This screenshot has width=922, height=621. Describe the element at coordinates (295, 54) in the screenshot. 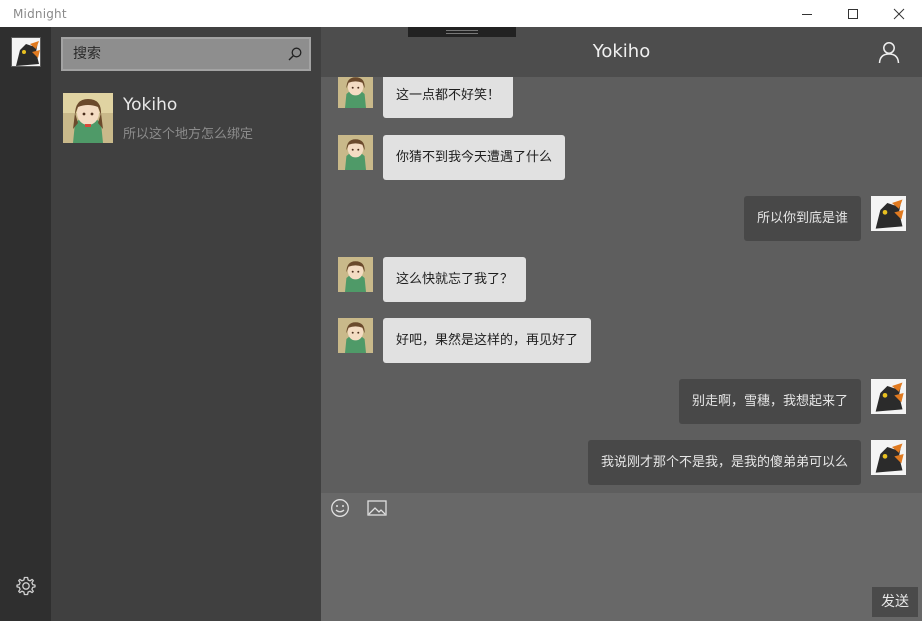

I see `search-icon` at that location.